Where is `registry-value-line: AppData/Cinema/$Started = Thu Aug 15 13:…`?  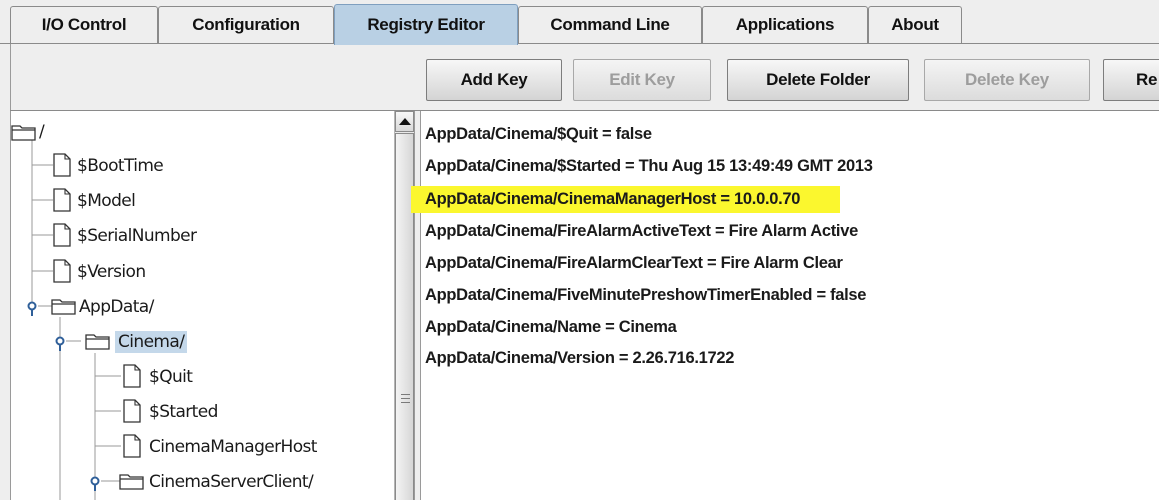
registry-value-line: AppData/Cinema/$Started = Thu Aug 15 13:… is located at coordinates (651, 166).